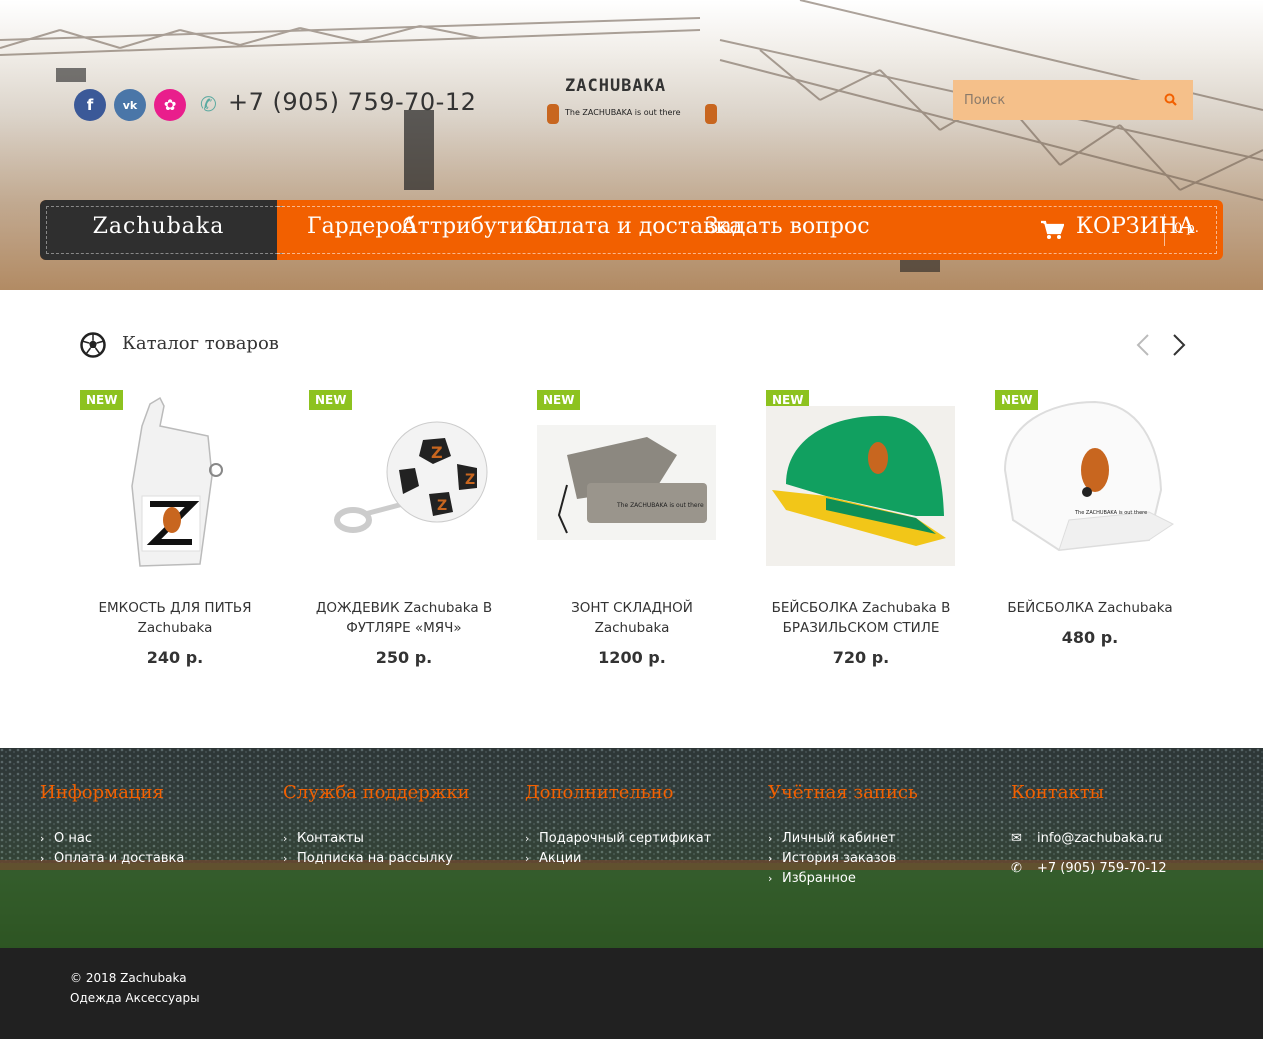 This screenshot has width=1263, height=1039. Describe the element at coordinates (1171, 100) in the screenshot. I see `search-icon` at that location.